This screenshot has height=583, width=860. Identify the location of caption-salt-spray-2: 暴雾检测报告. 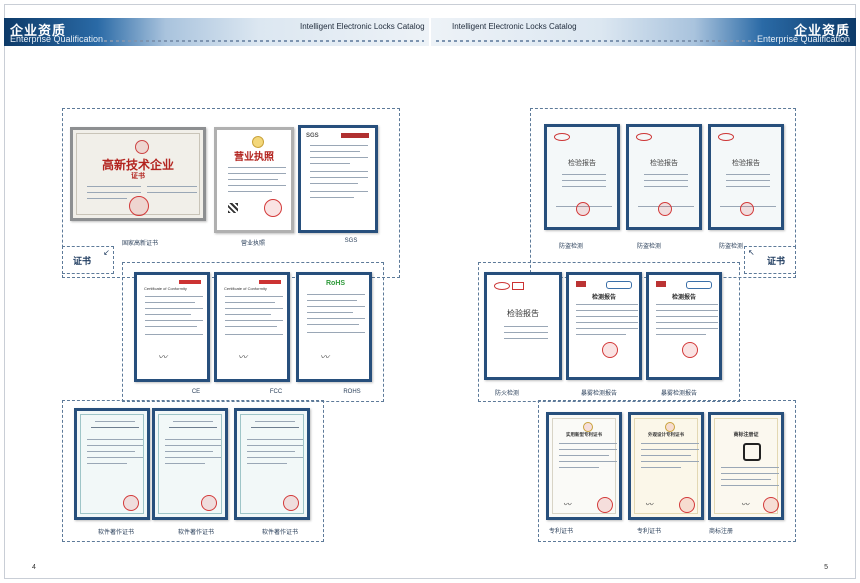
(678, 394).